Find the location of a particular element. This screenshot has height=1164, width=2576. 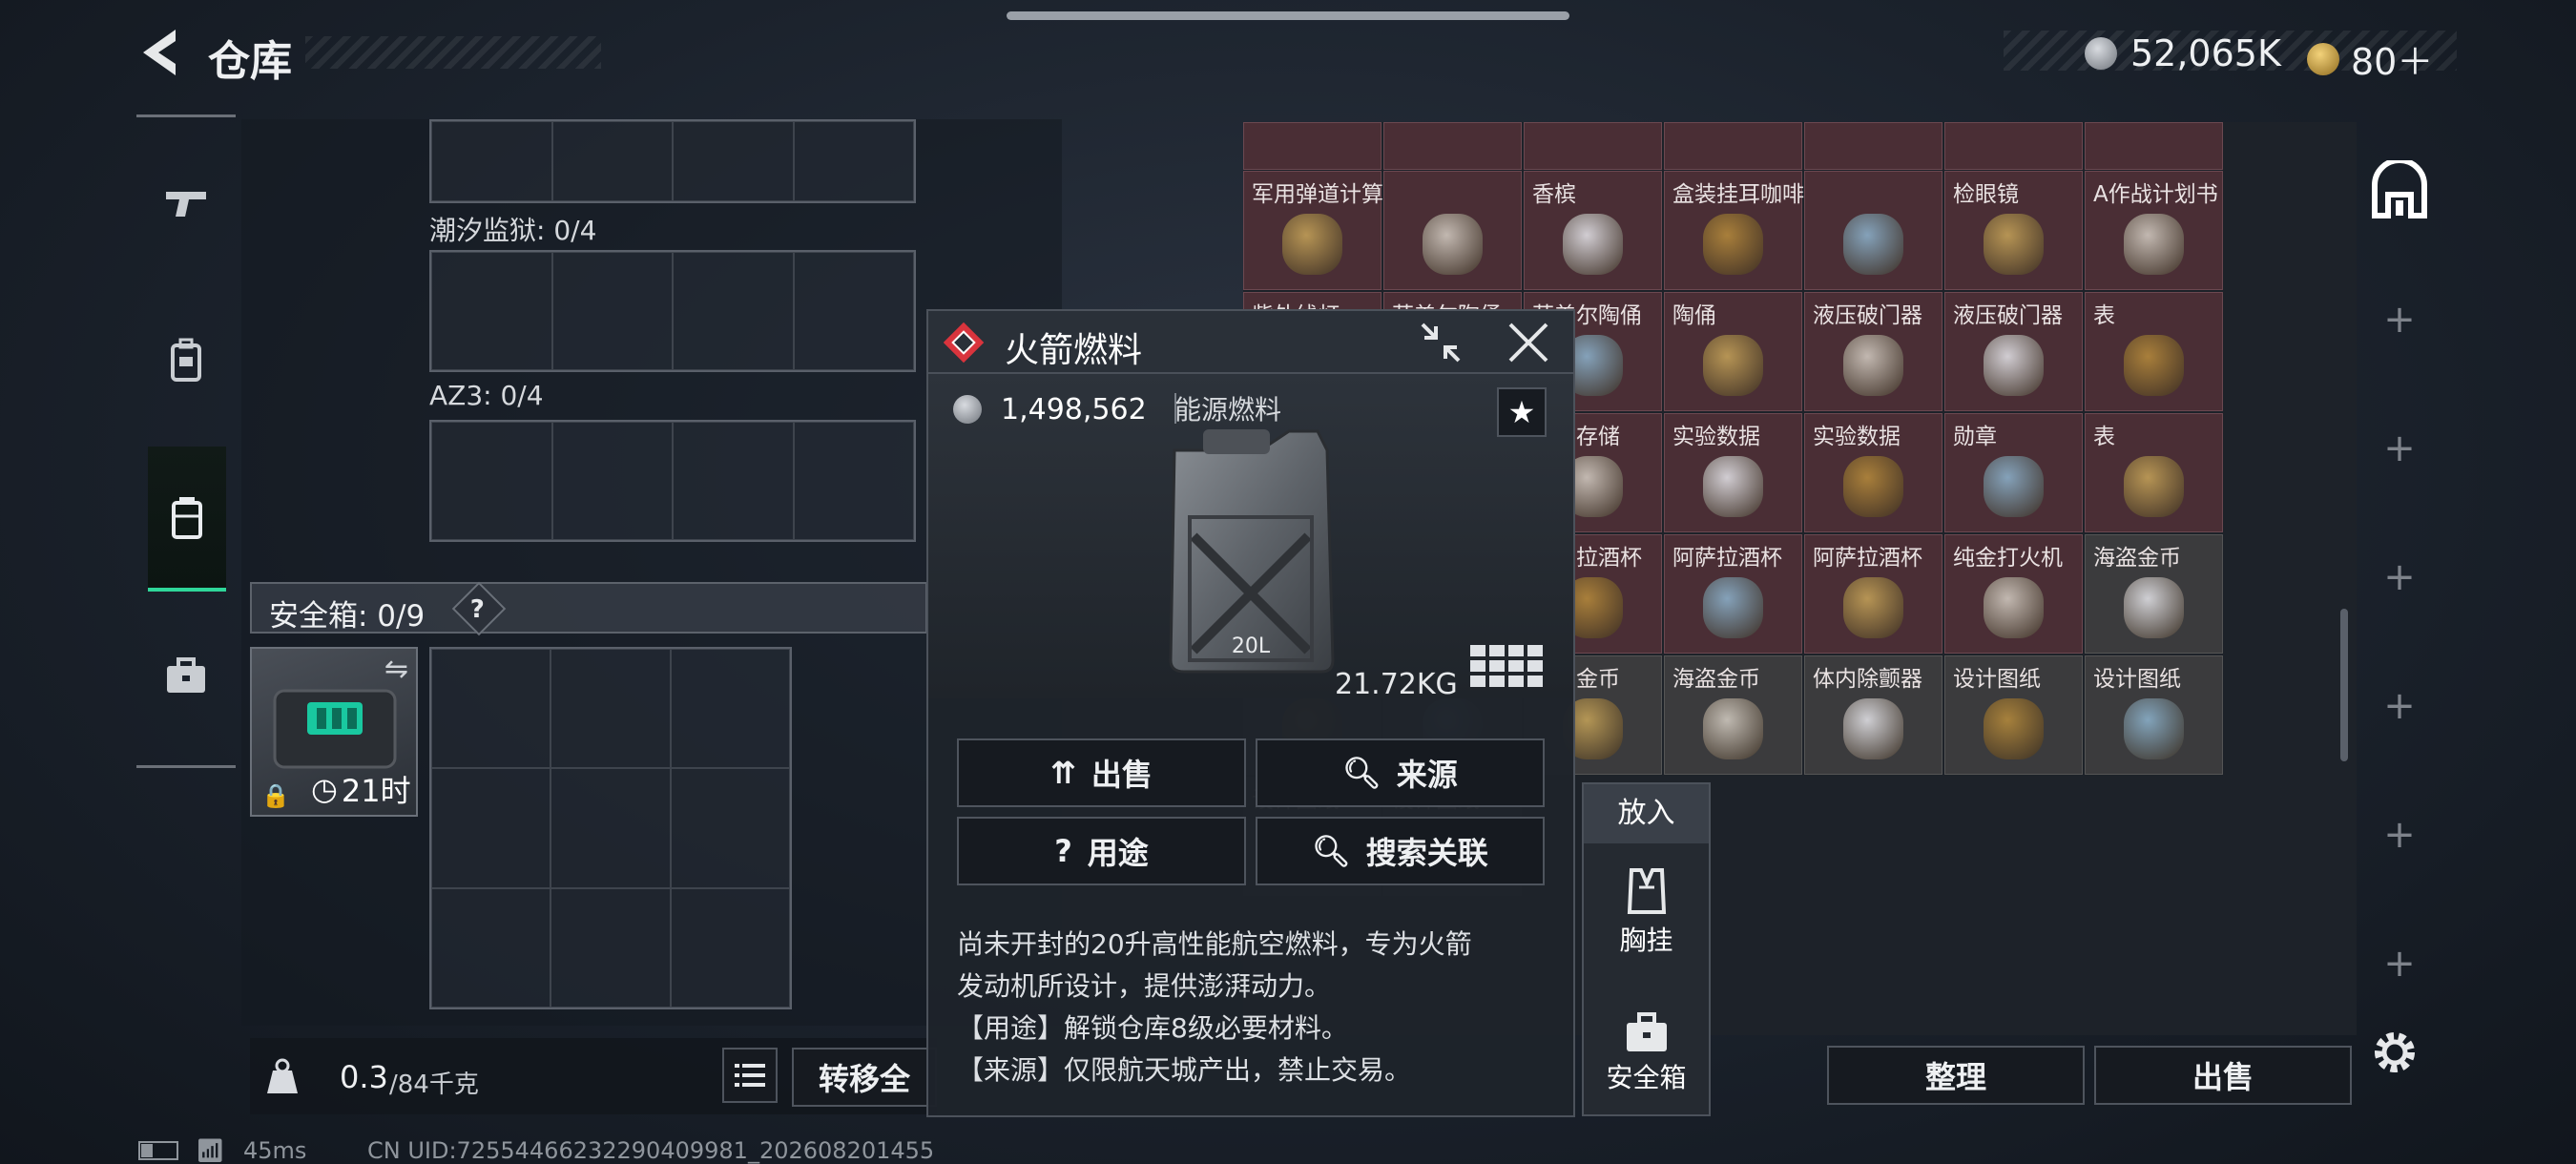

left-nav is located at coordinates (186, 441).